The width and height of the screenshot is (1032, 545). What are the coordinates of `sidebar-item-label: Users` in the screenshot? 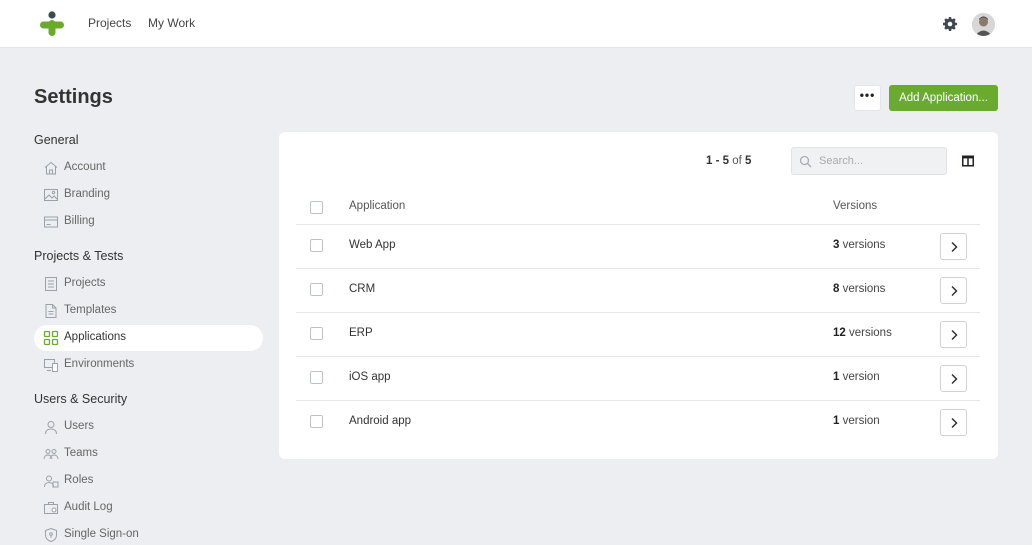 It's located at (79, 426).